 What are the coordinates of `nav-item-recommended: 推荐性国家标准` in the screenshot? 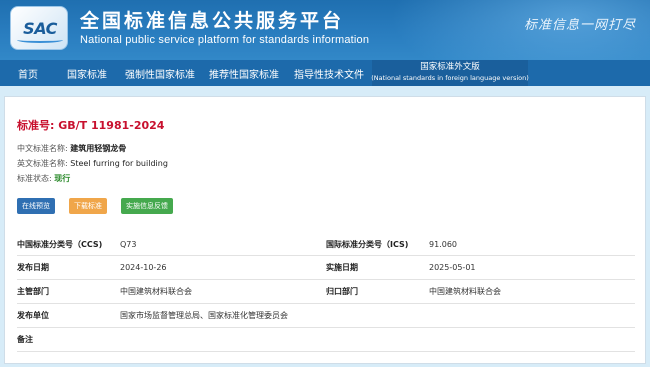 It's located at (244, 73).